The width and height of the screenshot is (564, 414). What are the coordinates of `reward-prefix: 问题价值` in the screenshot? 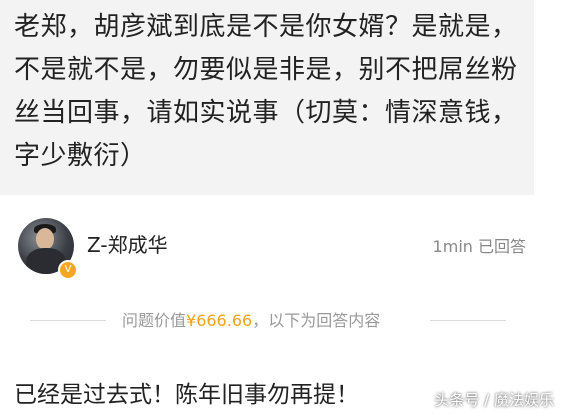 It's located at (154, 320).